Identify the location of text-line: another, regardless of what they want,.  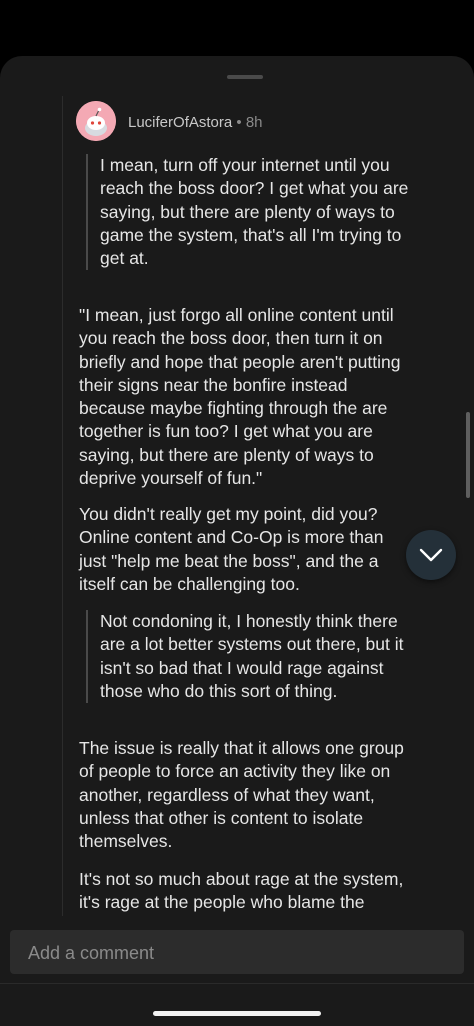
(227, 794).